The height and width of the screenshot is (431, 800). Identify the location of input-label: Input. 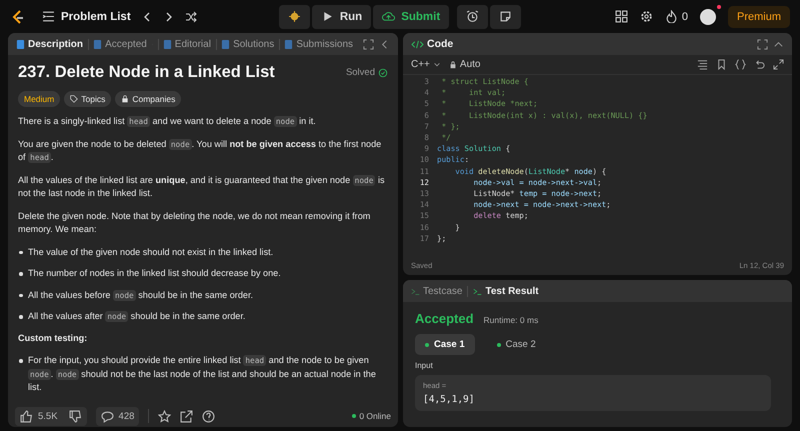
(424, 365).